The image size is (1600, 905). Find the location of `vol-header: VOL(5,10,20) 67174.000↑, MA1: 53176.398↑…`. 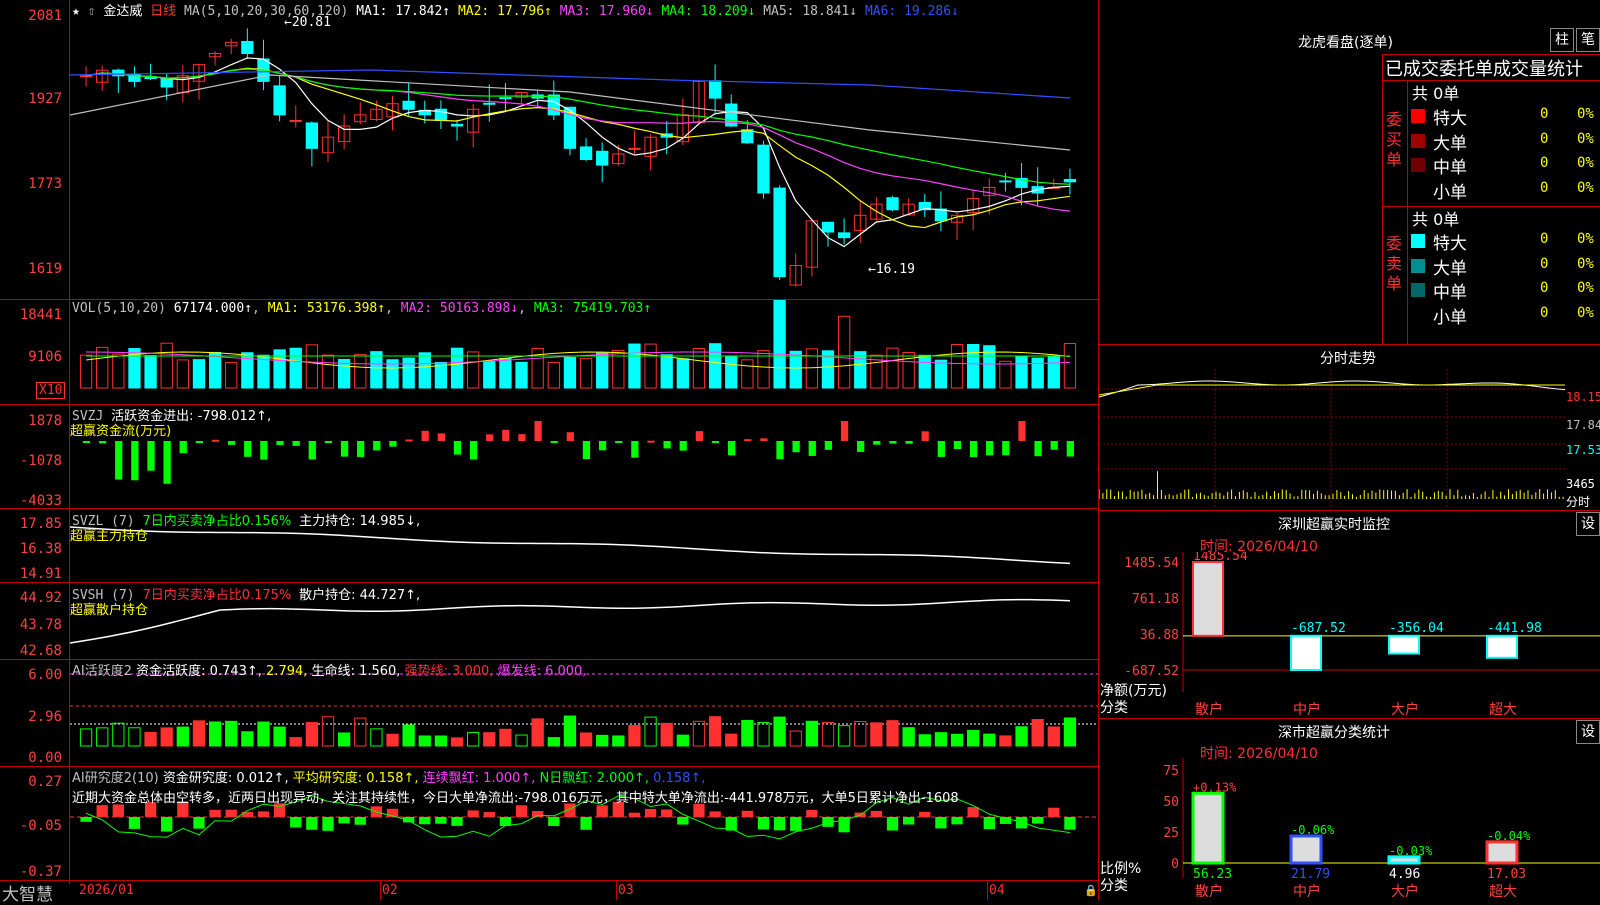

vol-header: VOL(5,10,20) 67174.000↑, MA1: 53176.398↑… is located at coordinates (362, 308).